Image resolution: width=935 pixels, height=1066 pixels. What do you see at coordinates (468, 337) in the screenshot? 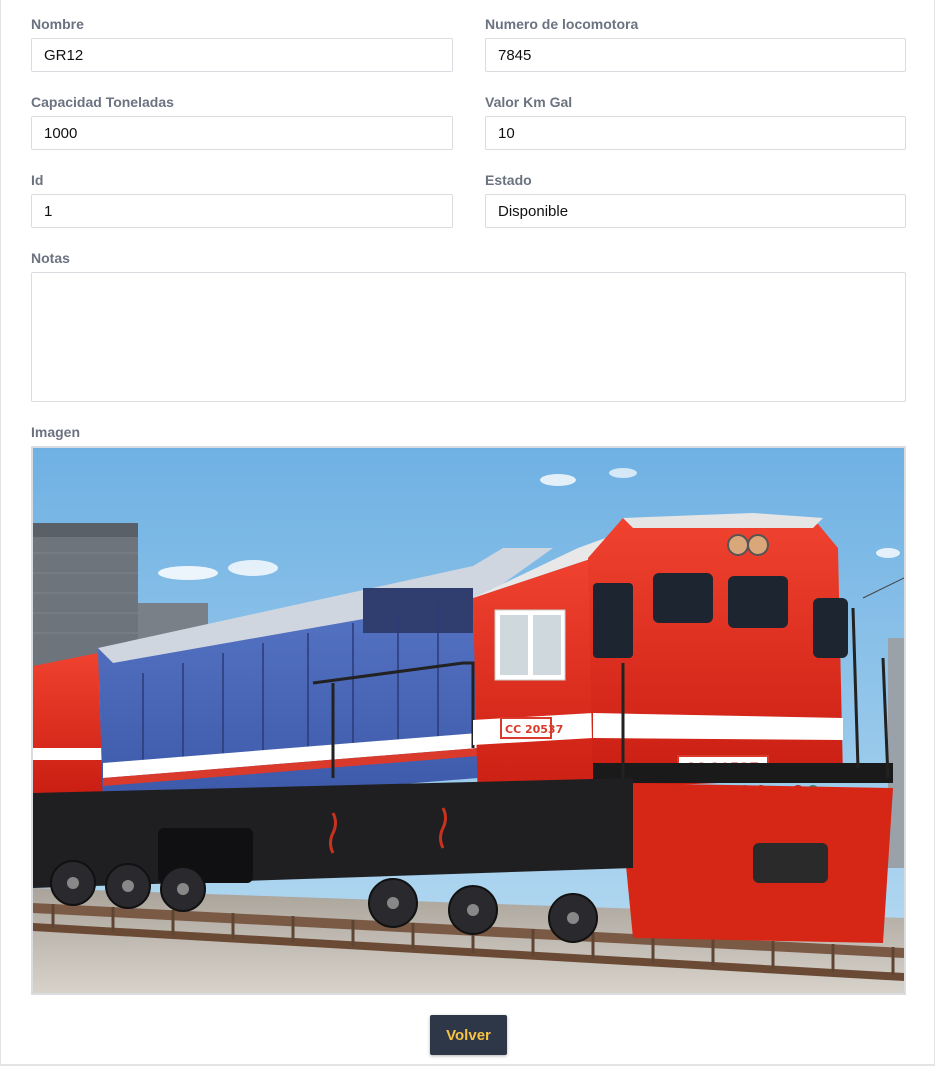
I see `notas-textarea` at bounding box center [468, 337].